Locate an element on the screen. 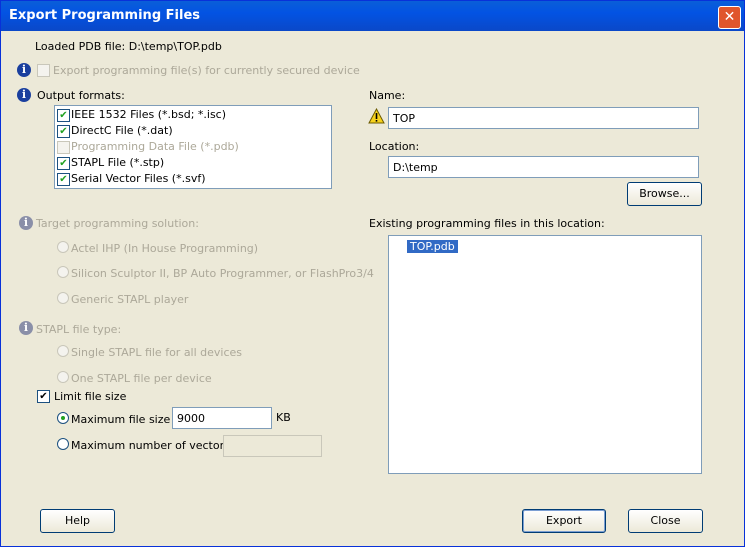 This screenshot has width=745, height=547. close-button: Close is located at coordinates (665, 521).